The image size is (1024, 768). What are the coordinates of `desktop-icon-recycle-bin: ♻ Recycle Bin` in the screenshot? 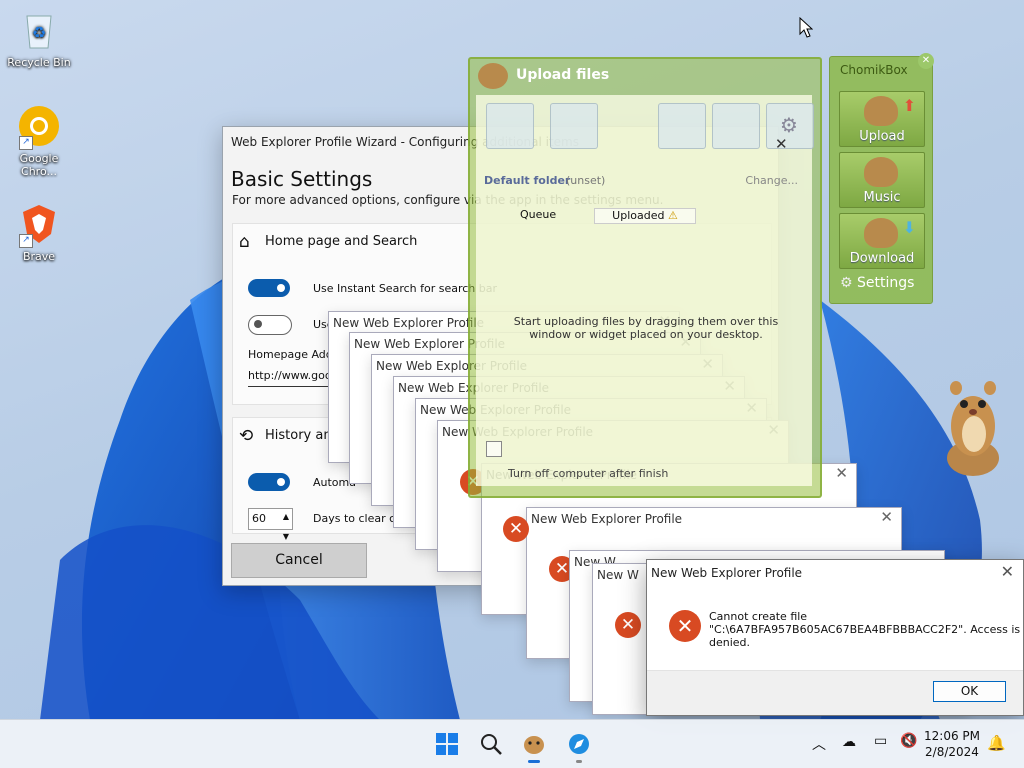 It's located at (39, 38).